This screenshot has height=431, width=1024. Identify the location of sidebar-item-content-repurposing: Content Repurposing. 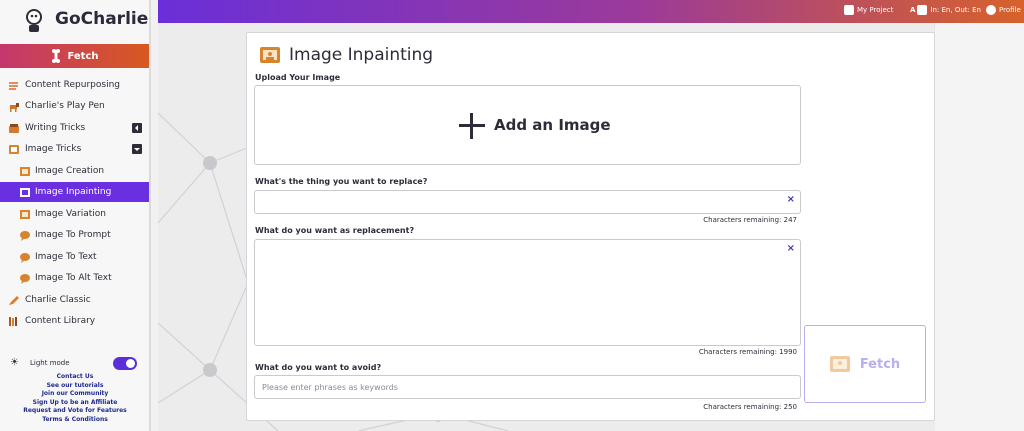
(74, 85).